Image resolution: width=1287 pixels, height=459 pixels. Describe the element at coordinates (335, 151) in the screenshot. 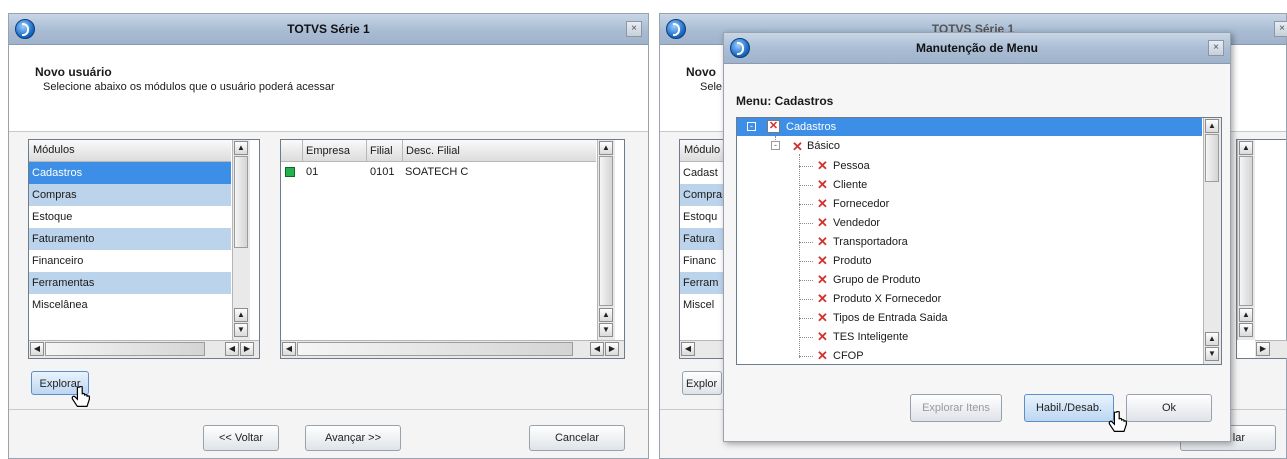

I see `grid-column-empresa: Empresa` at that location.